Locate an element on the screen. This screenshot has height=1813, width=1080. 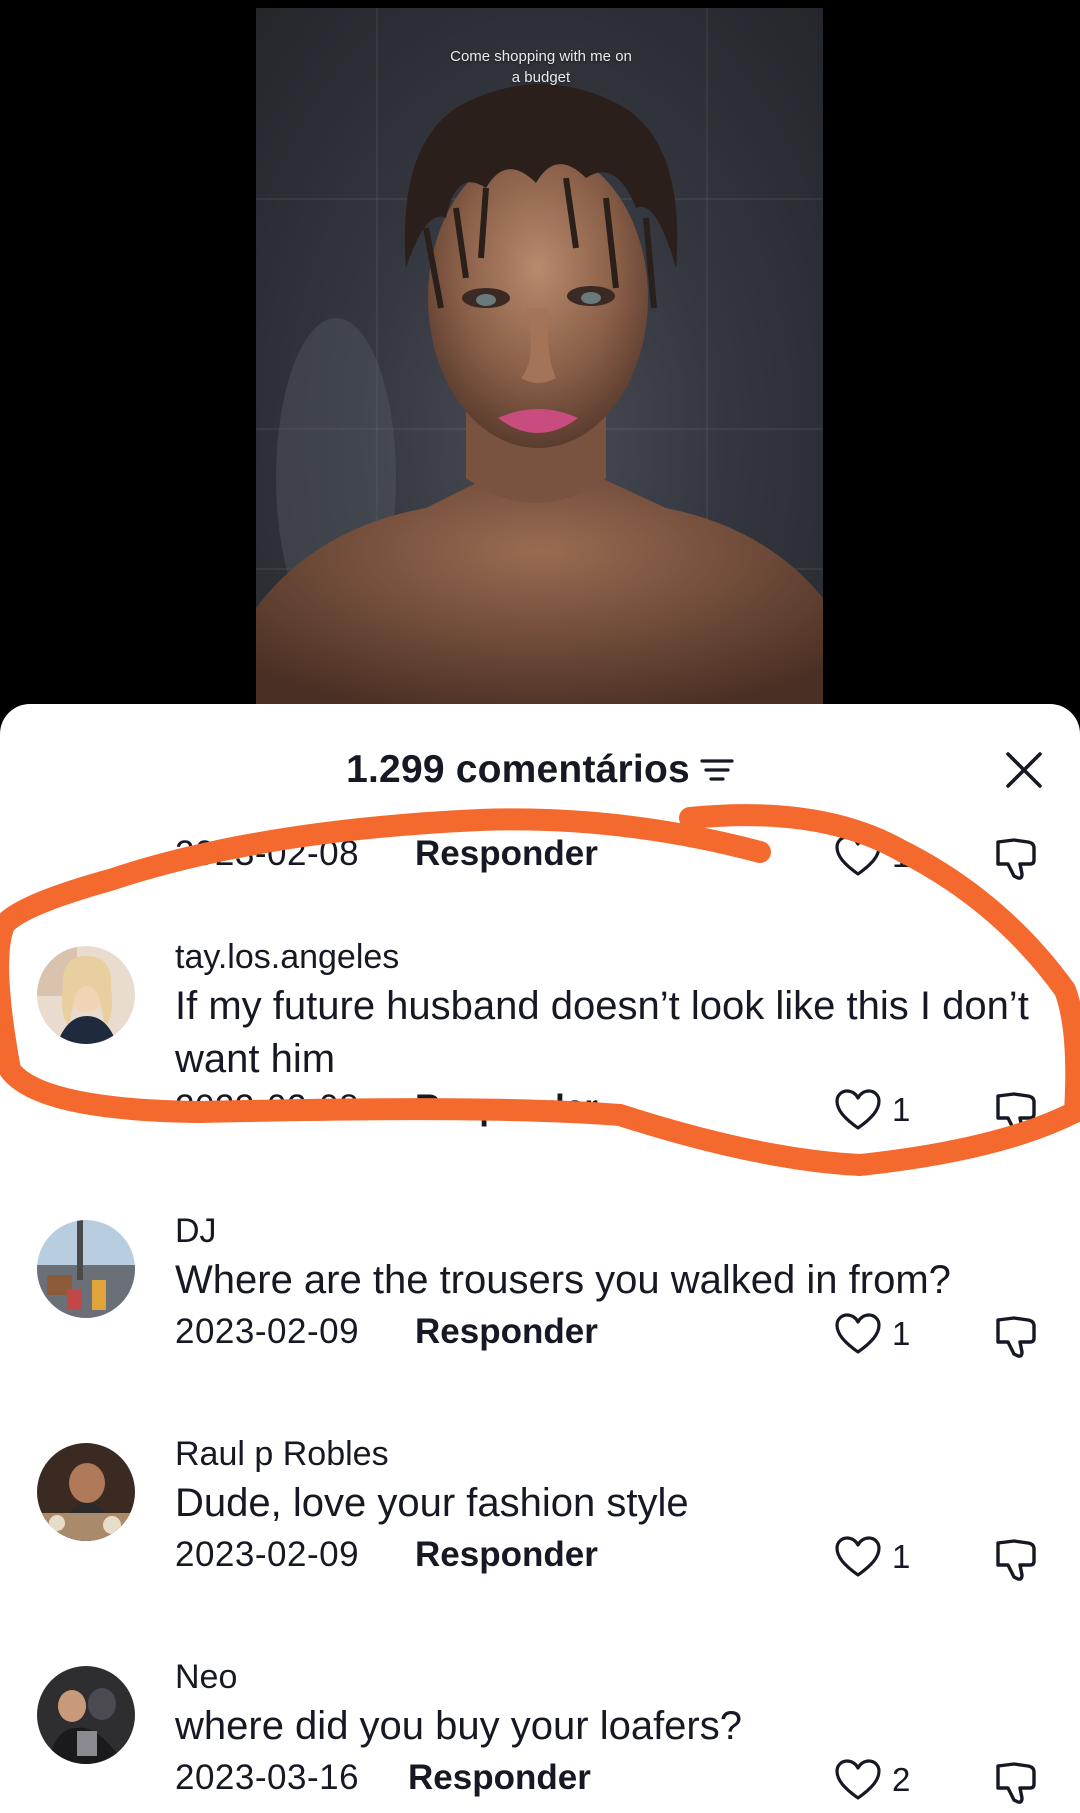
comment-date: 2023-03-16 is located at coordinates (267, 1777).